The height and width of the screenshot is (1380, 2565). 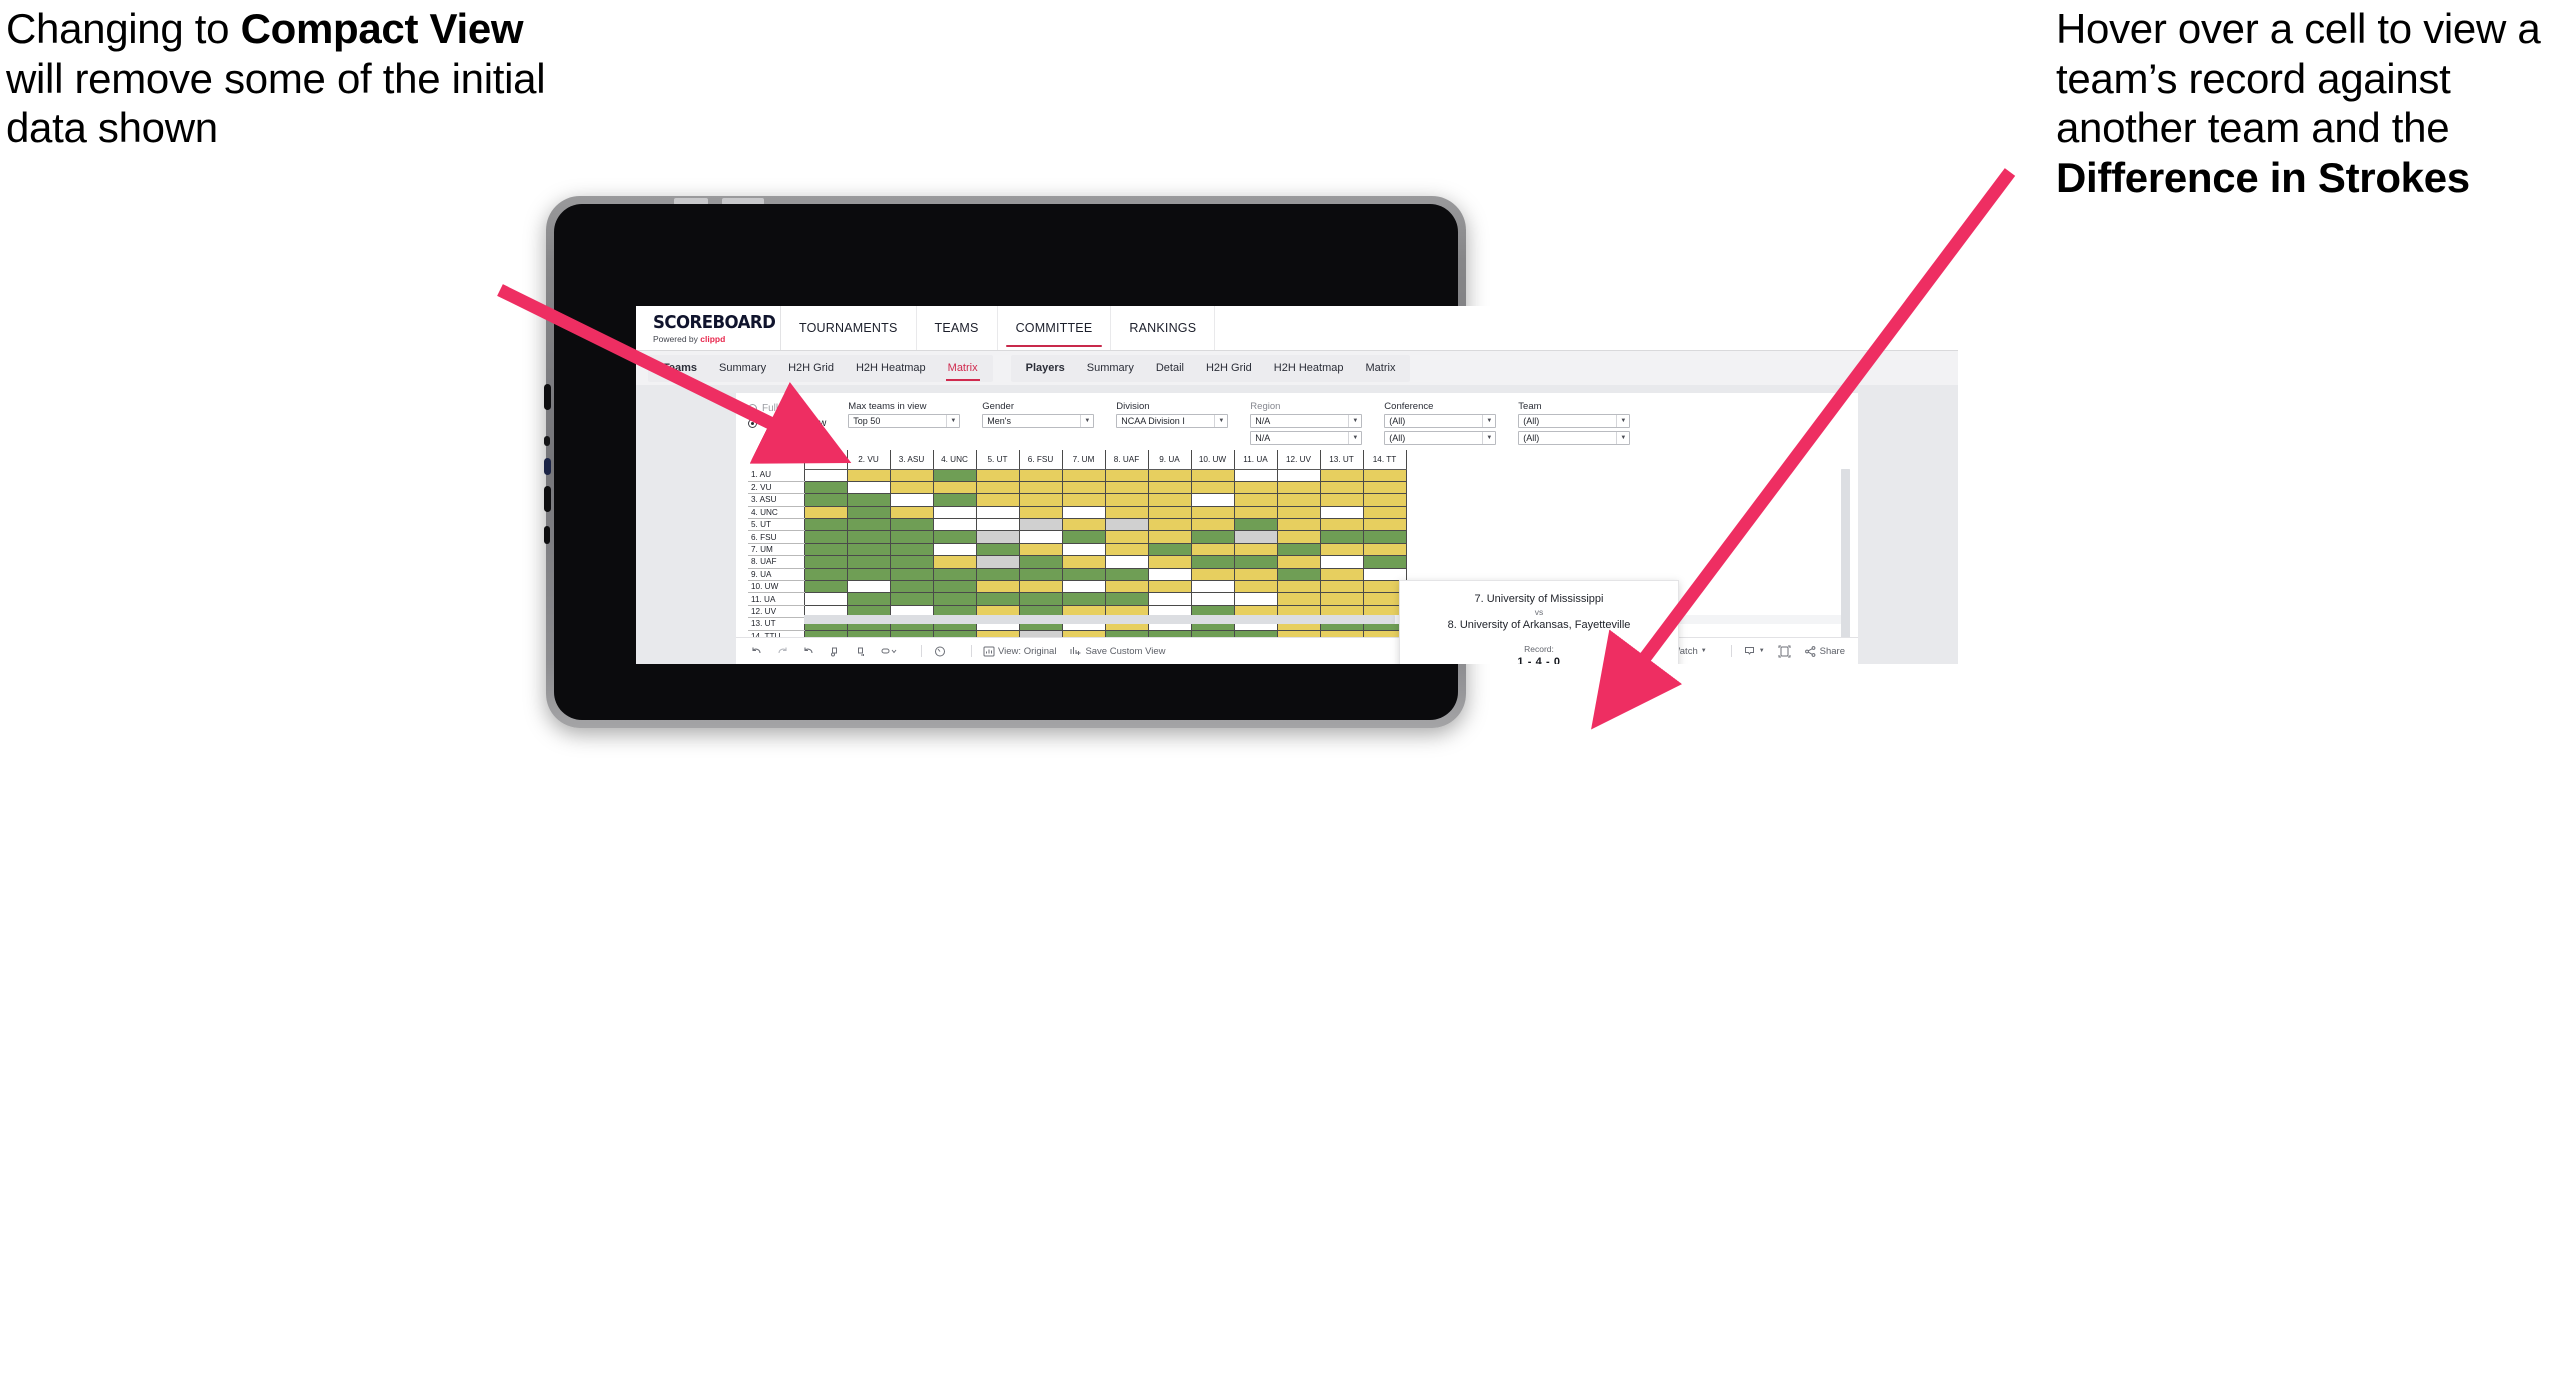 What do you see at coordinates (1163, 328) in the screenshot?
I see `top-nav-rankings: RANKINGS` at bounding box center [1163, 328].